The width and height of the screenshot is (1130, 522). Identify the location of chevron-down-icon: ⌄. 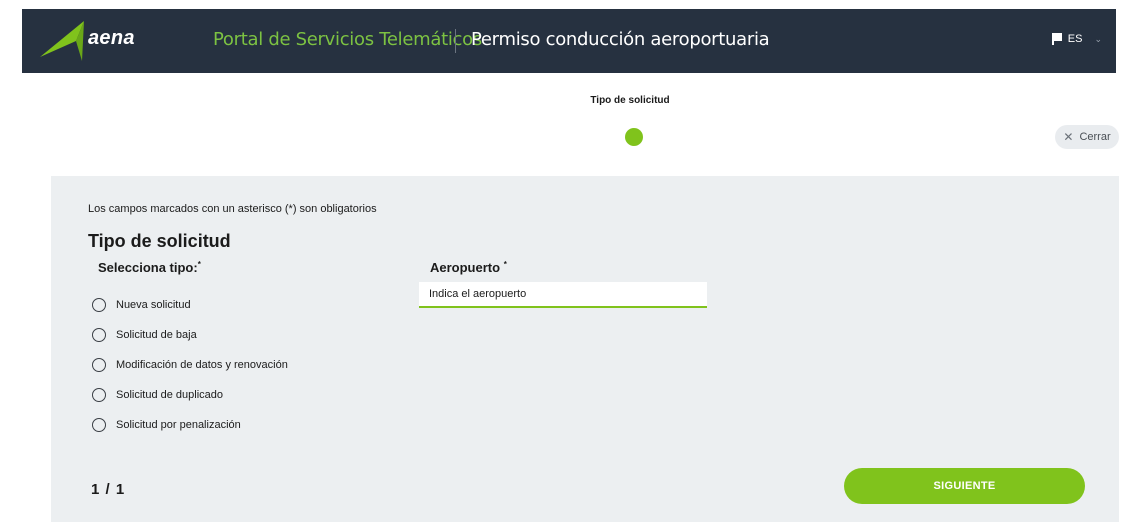
(1098, 38).